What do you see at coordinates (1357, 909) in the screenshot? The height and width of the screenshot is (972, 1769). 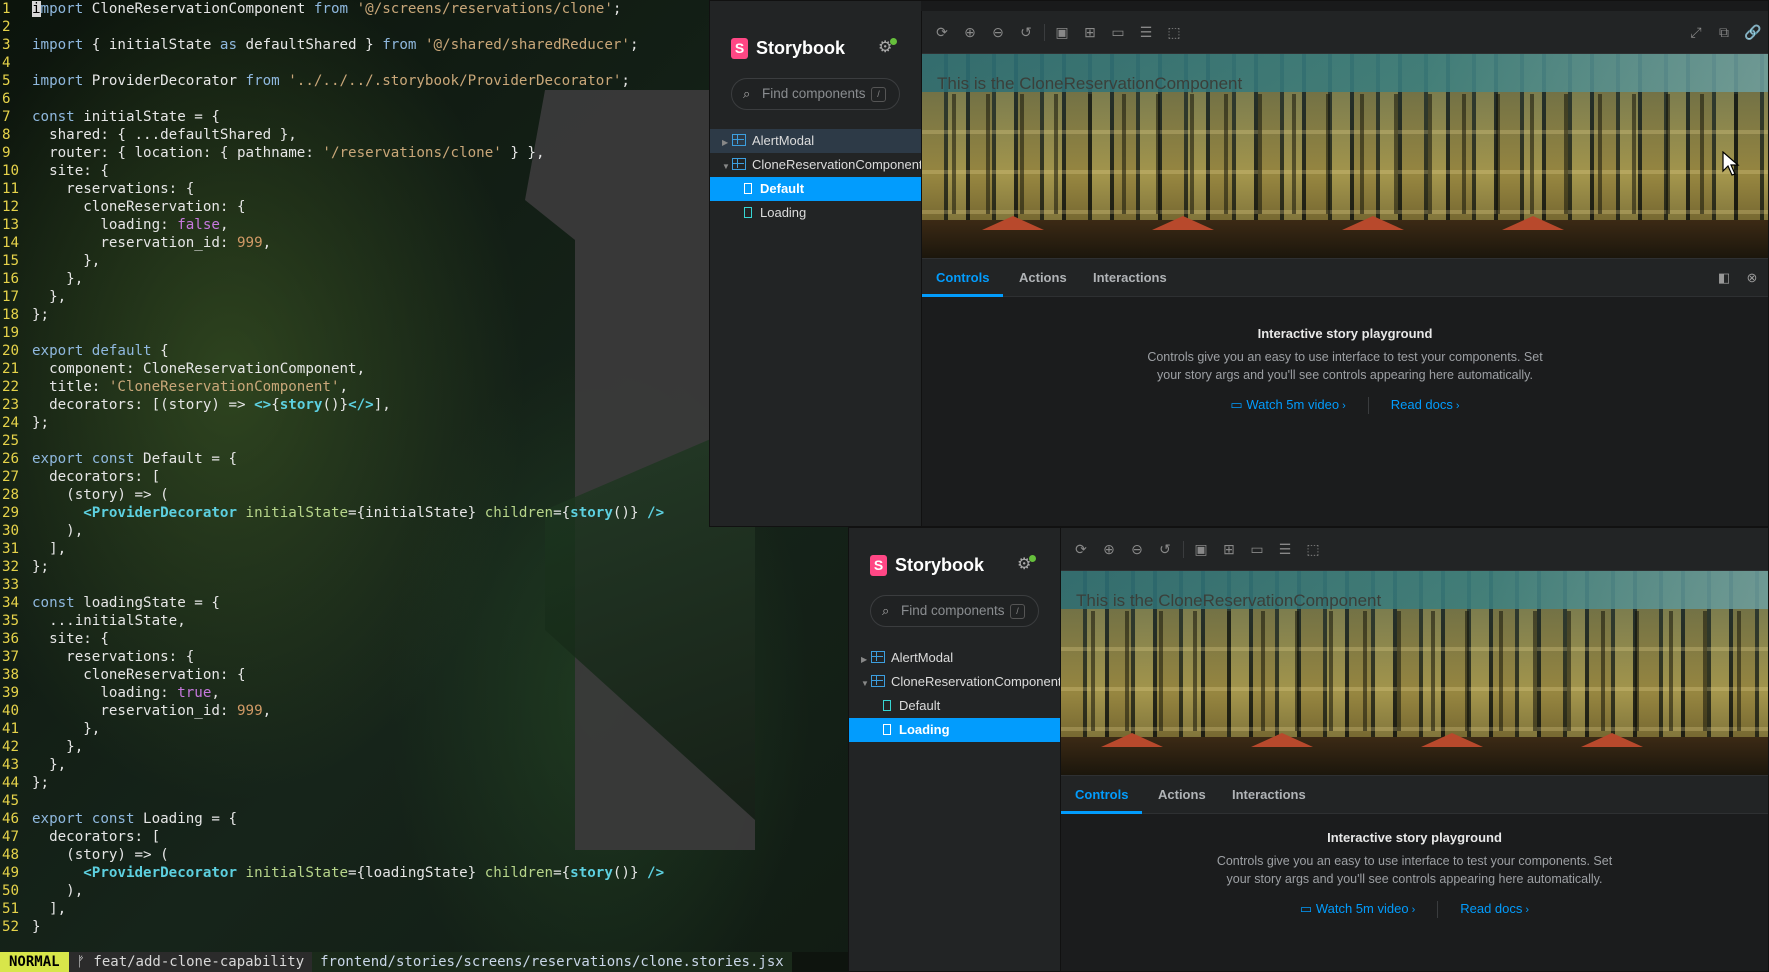 I see `watch-video-link: ▭ Watch 5m video ›` at bounding box center [1357, 909].